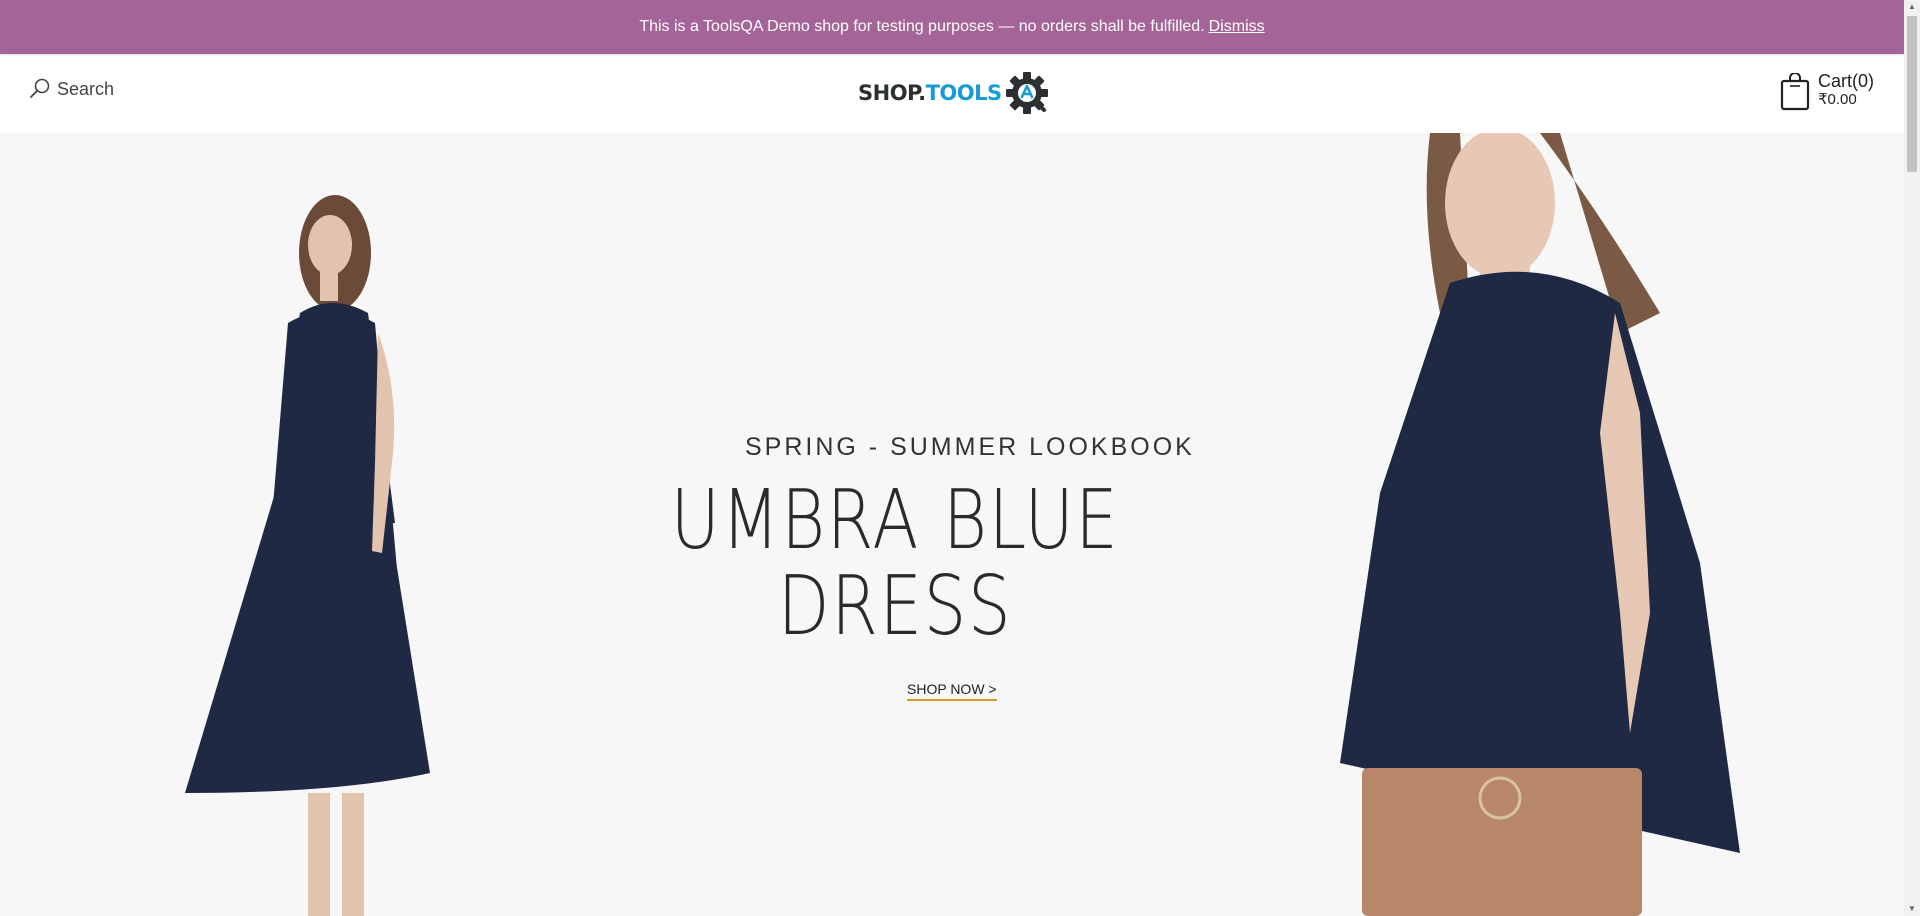  What do you see at coordinates (1237, 27) in the screenshot?
I see `dismiss-link: Dismiss` at bounding box center [1237, 27].